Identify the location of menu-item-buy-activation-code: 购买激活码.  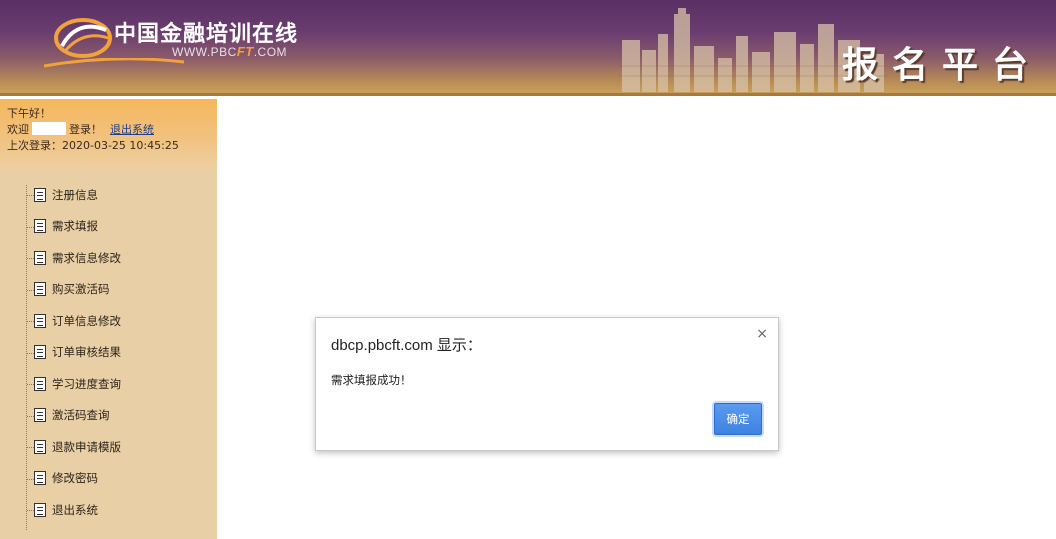
(108, 290).